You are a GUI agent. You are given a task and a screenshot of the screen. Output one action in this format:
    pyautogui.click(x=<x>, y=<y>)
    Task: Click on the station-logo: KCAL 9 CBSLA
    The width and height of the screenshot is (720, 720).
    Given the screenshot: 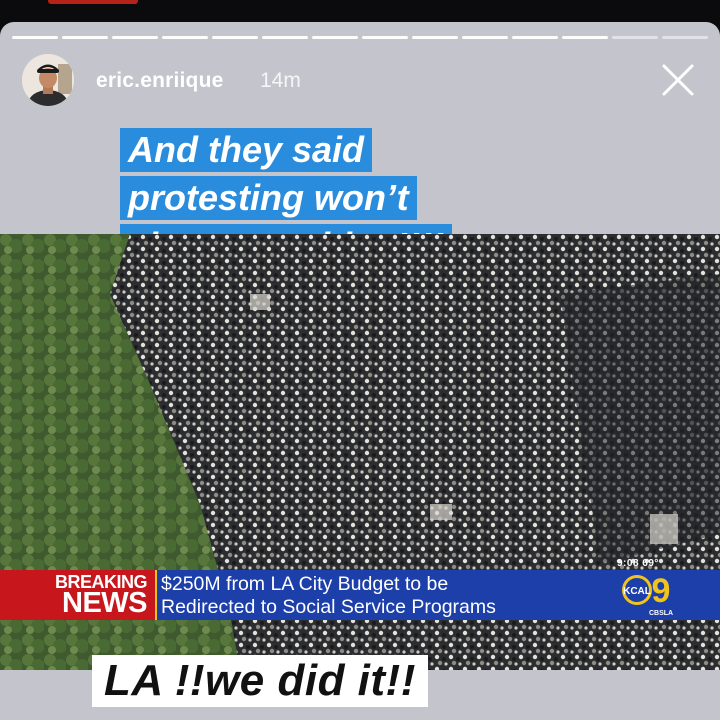 What is the action you would take?
    pyautogui.click(x=647, y=594)
    